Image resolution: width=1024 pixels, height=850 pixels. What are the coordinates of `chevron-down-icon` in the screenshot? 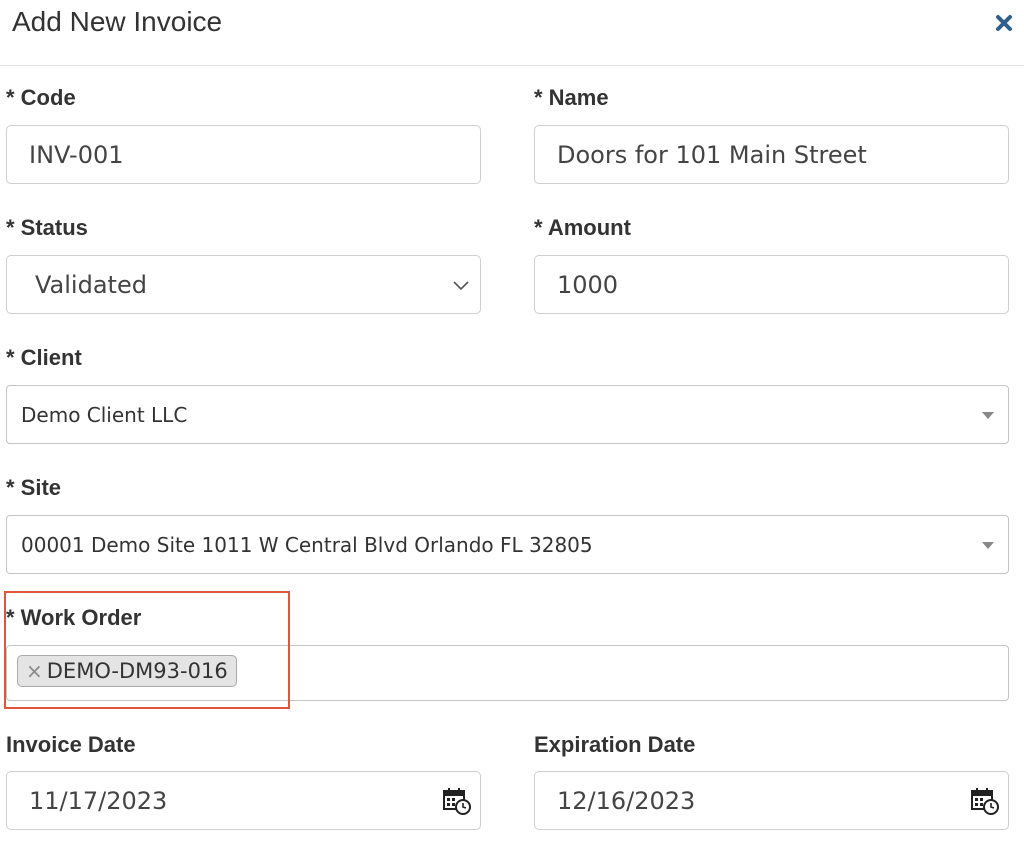 It's located at (461, 285).